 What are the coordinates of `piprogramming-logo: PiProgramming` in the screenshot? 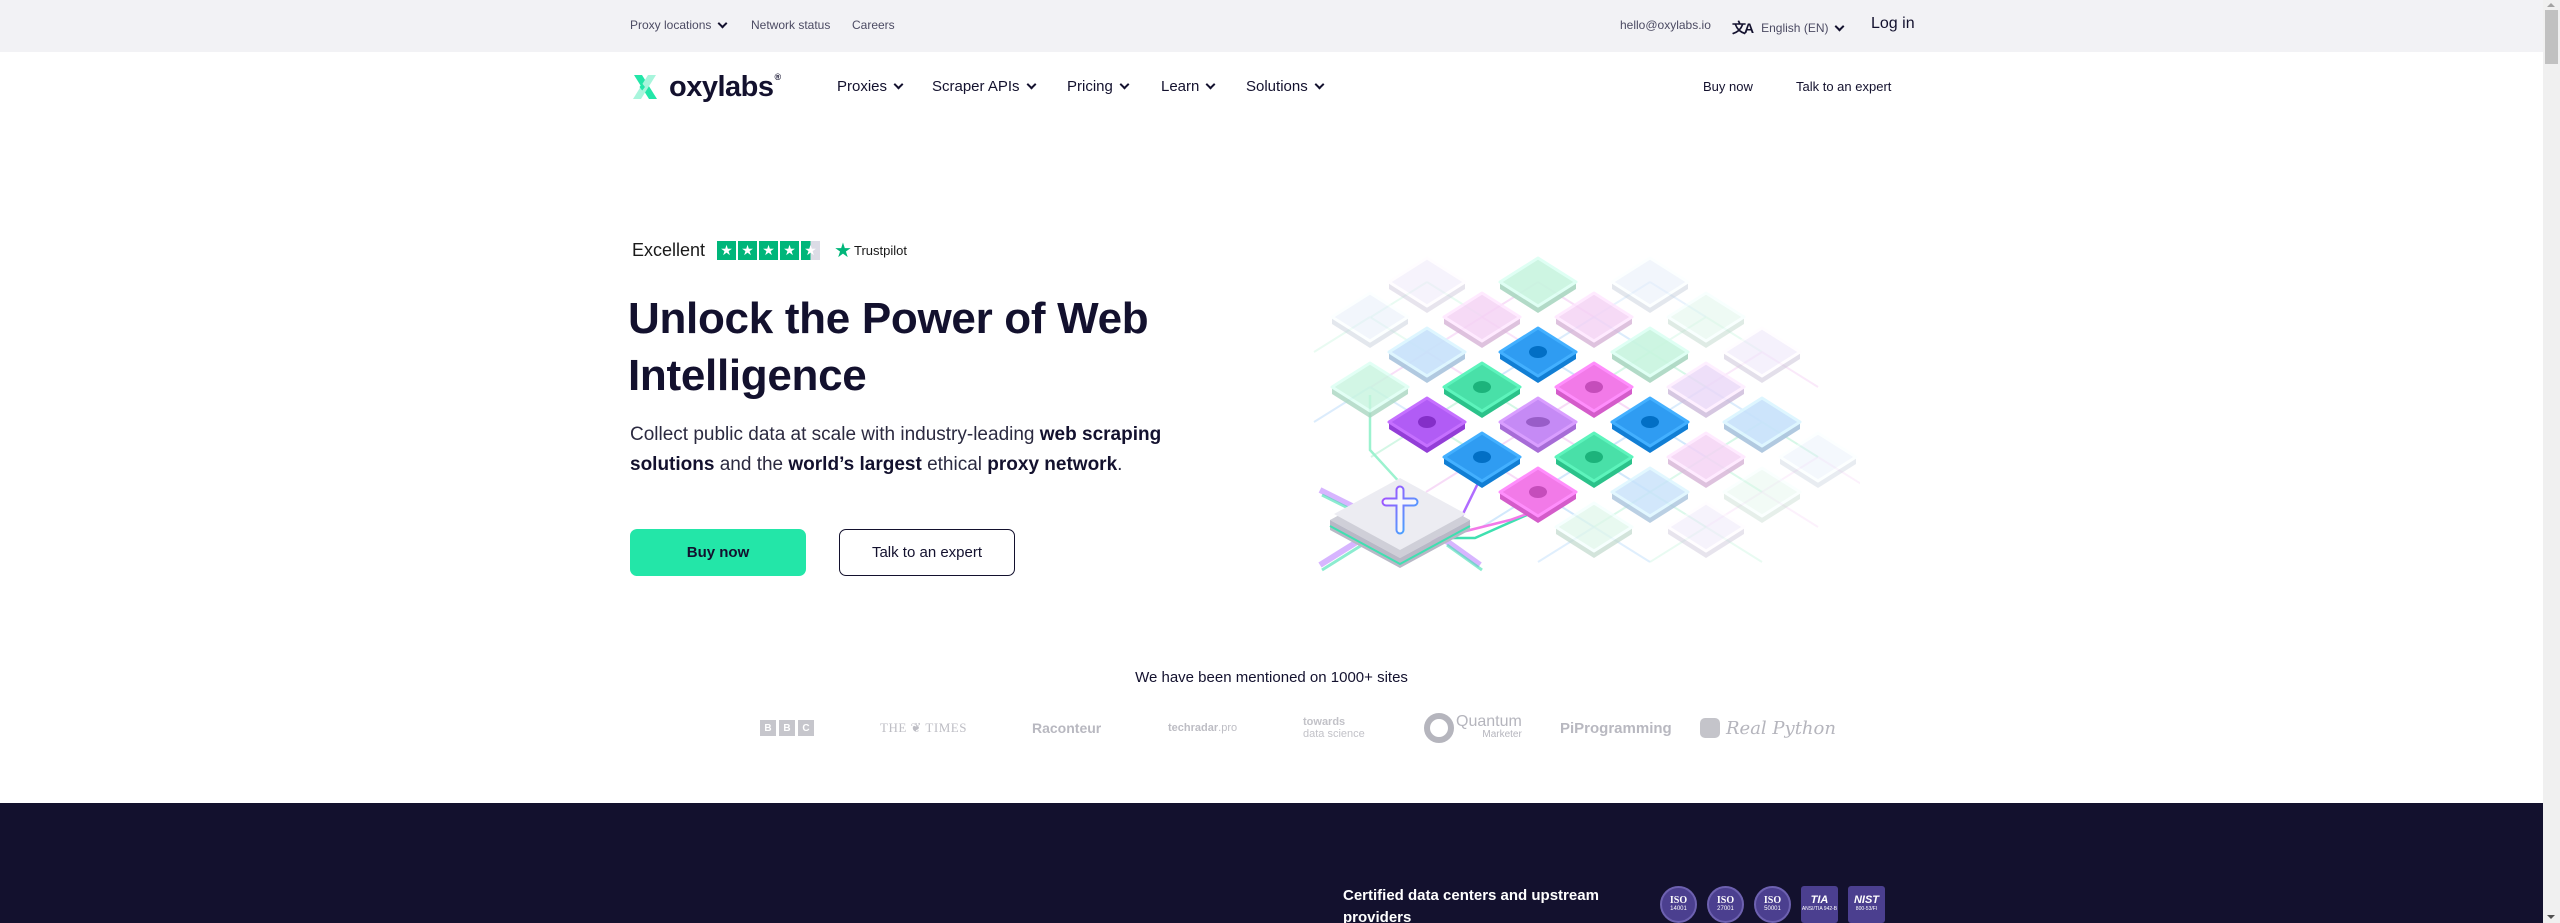 It's located at (1616, 728).